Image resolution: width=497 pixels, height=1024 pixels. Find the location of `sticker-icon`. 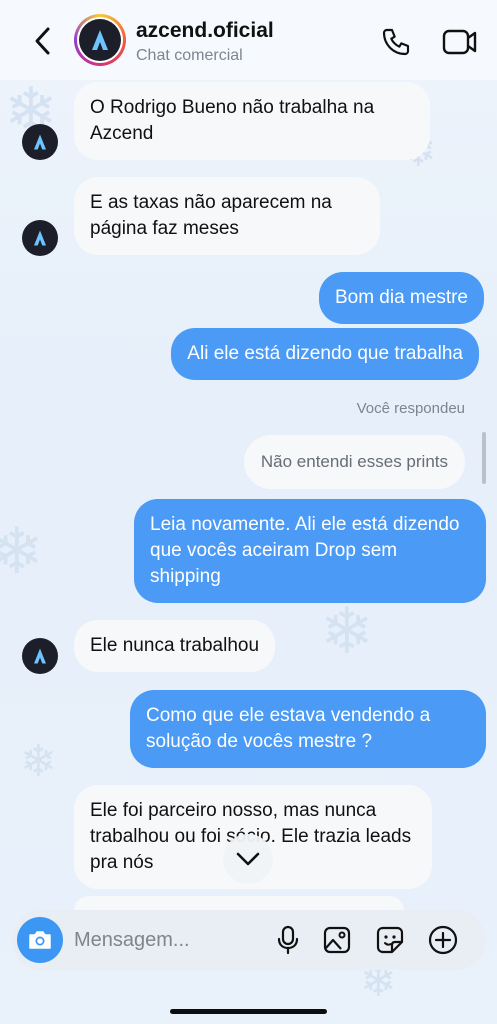

sticker-icon is located at coordinates (390, 940).